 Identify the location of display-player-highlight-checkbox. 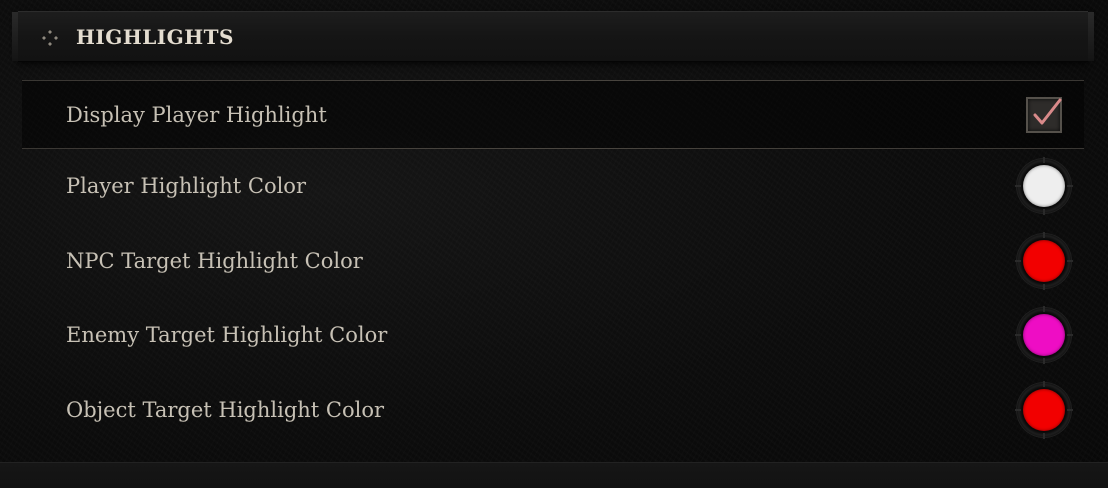
(1044, 114).